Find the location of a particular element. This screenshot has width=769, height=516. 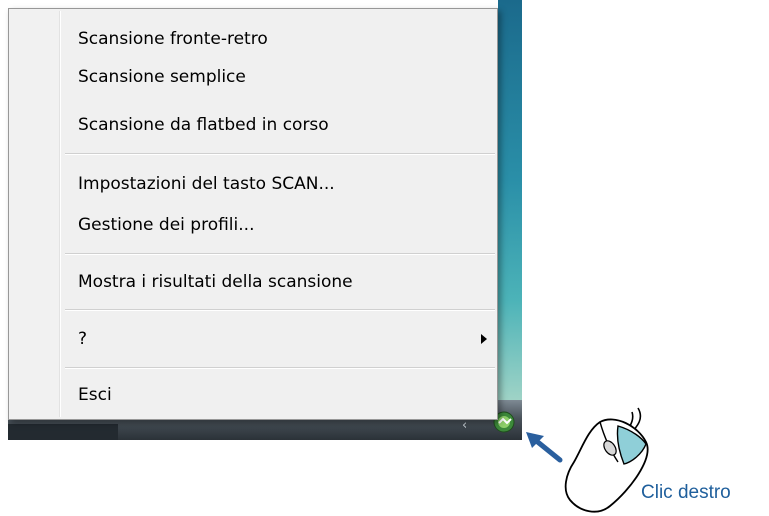

arrow-icon is located at coordinates (544, 447).